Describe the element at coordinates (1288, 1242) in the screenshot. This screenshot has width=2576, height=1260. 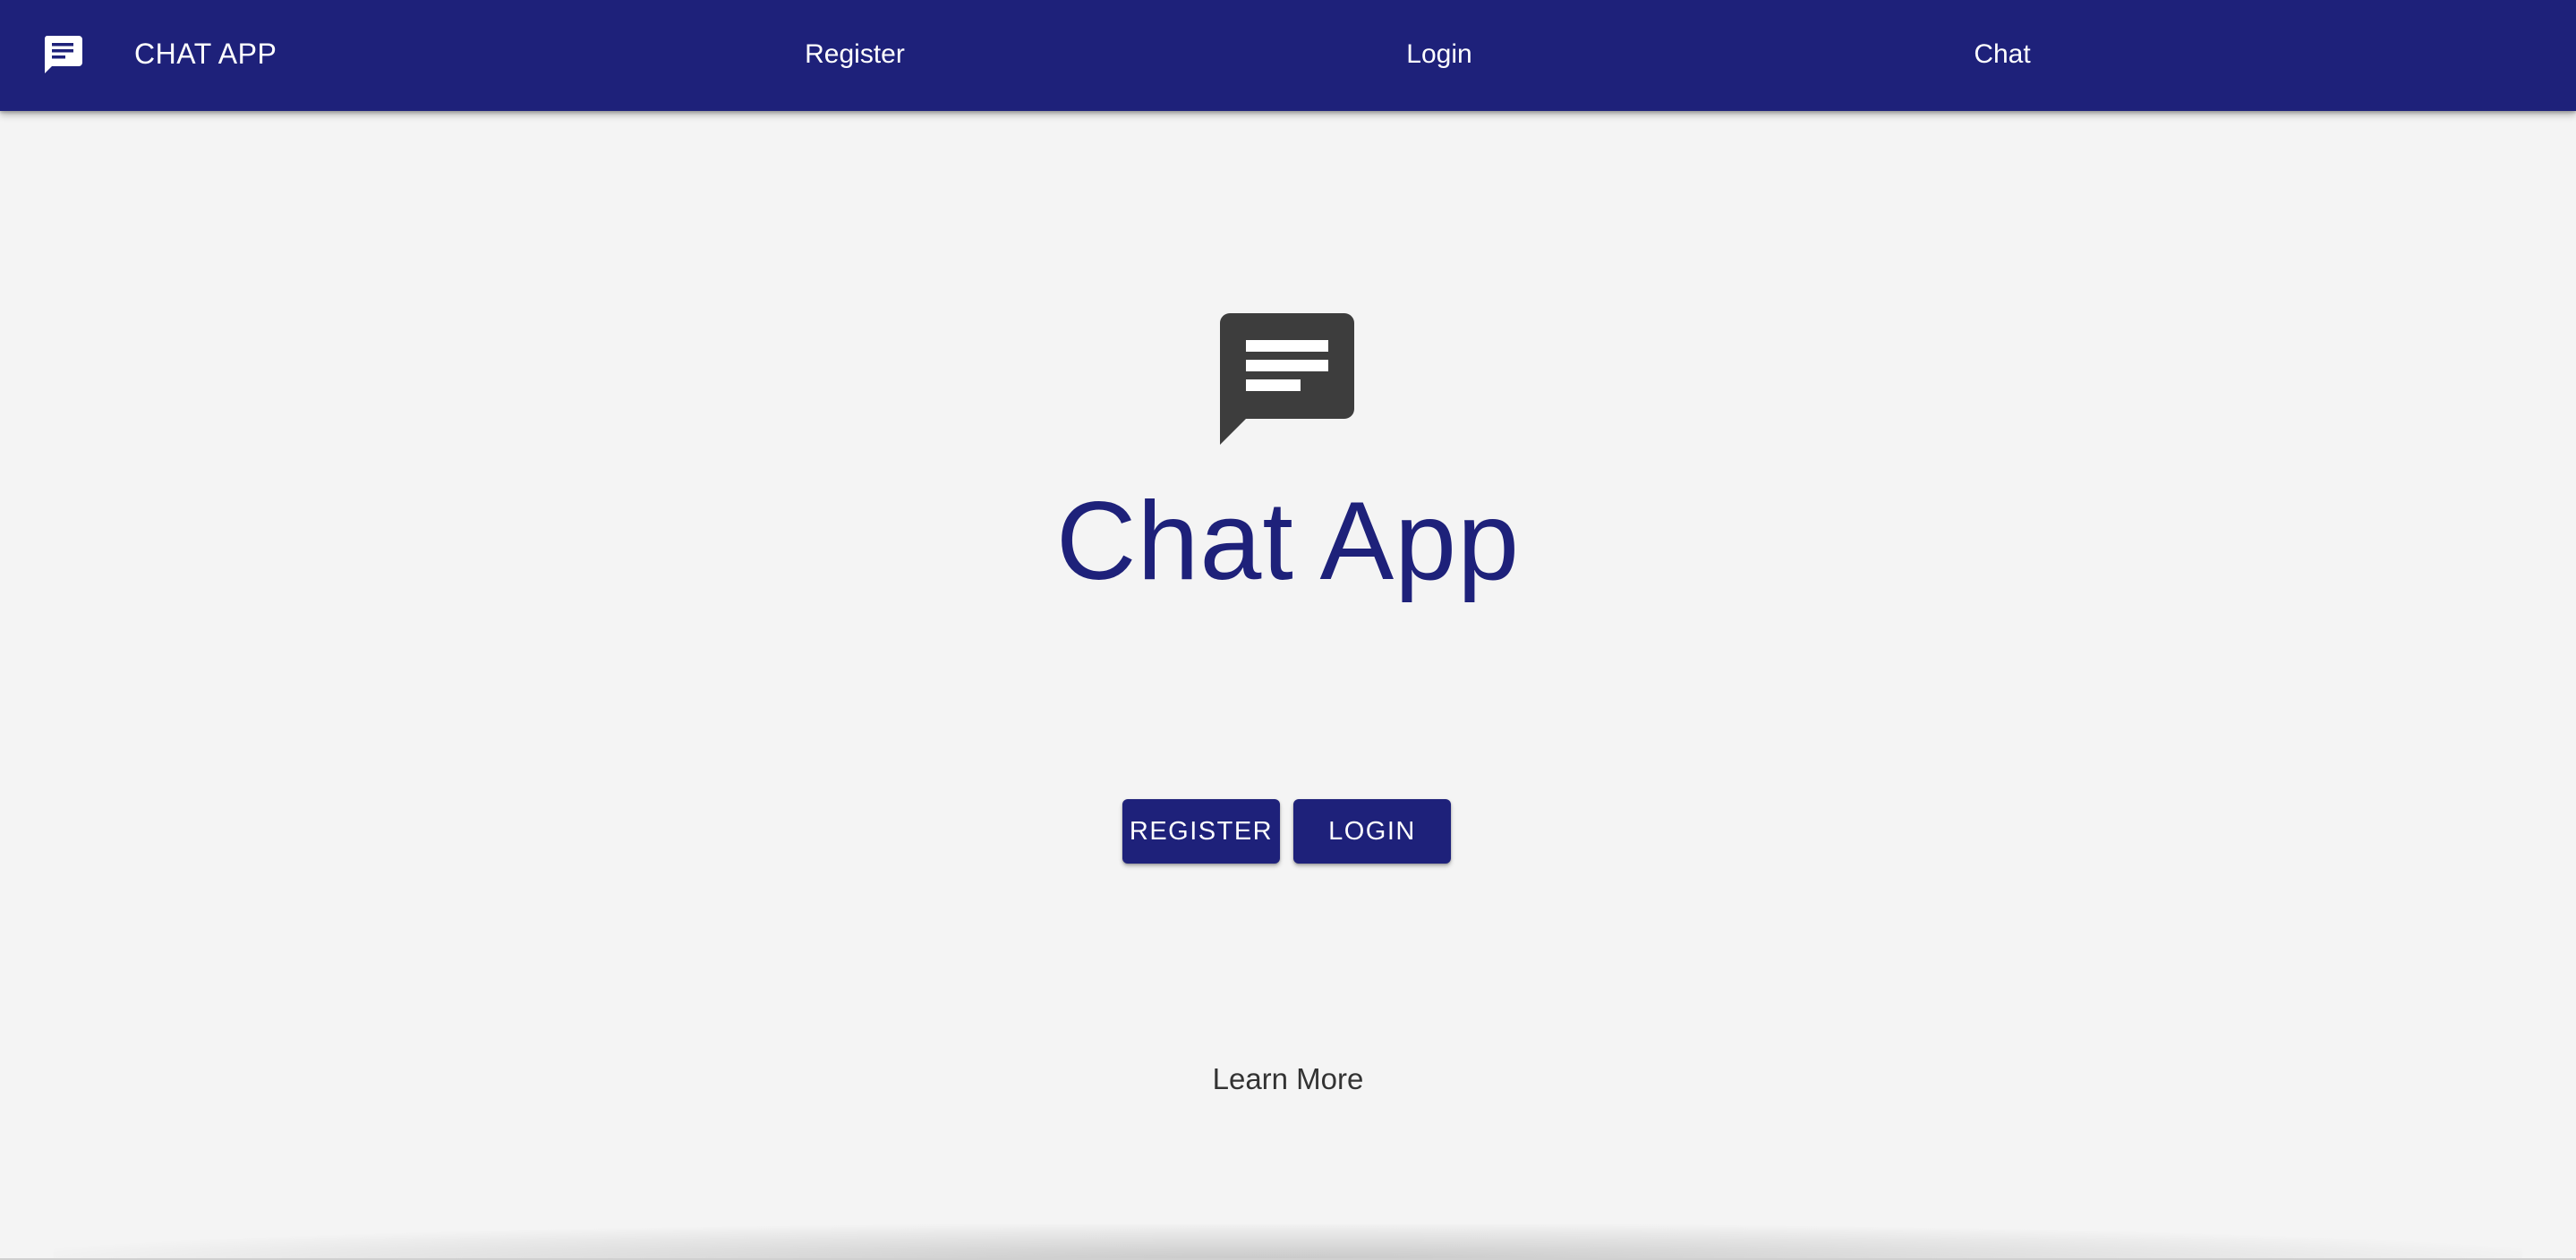
I see `bottom-shadow` at that location.